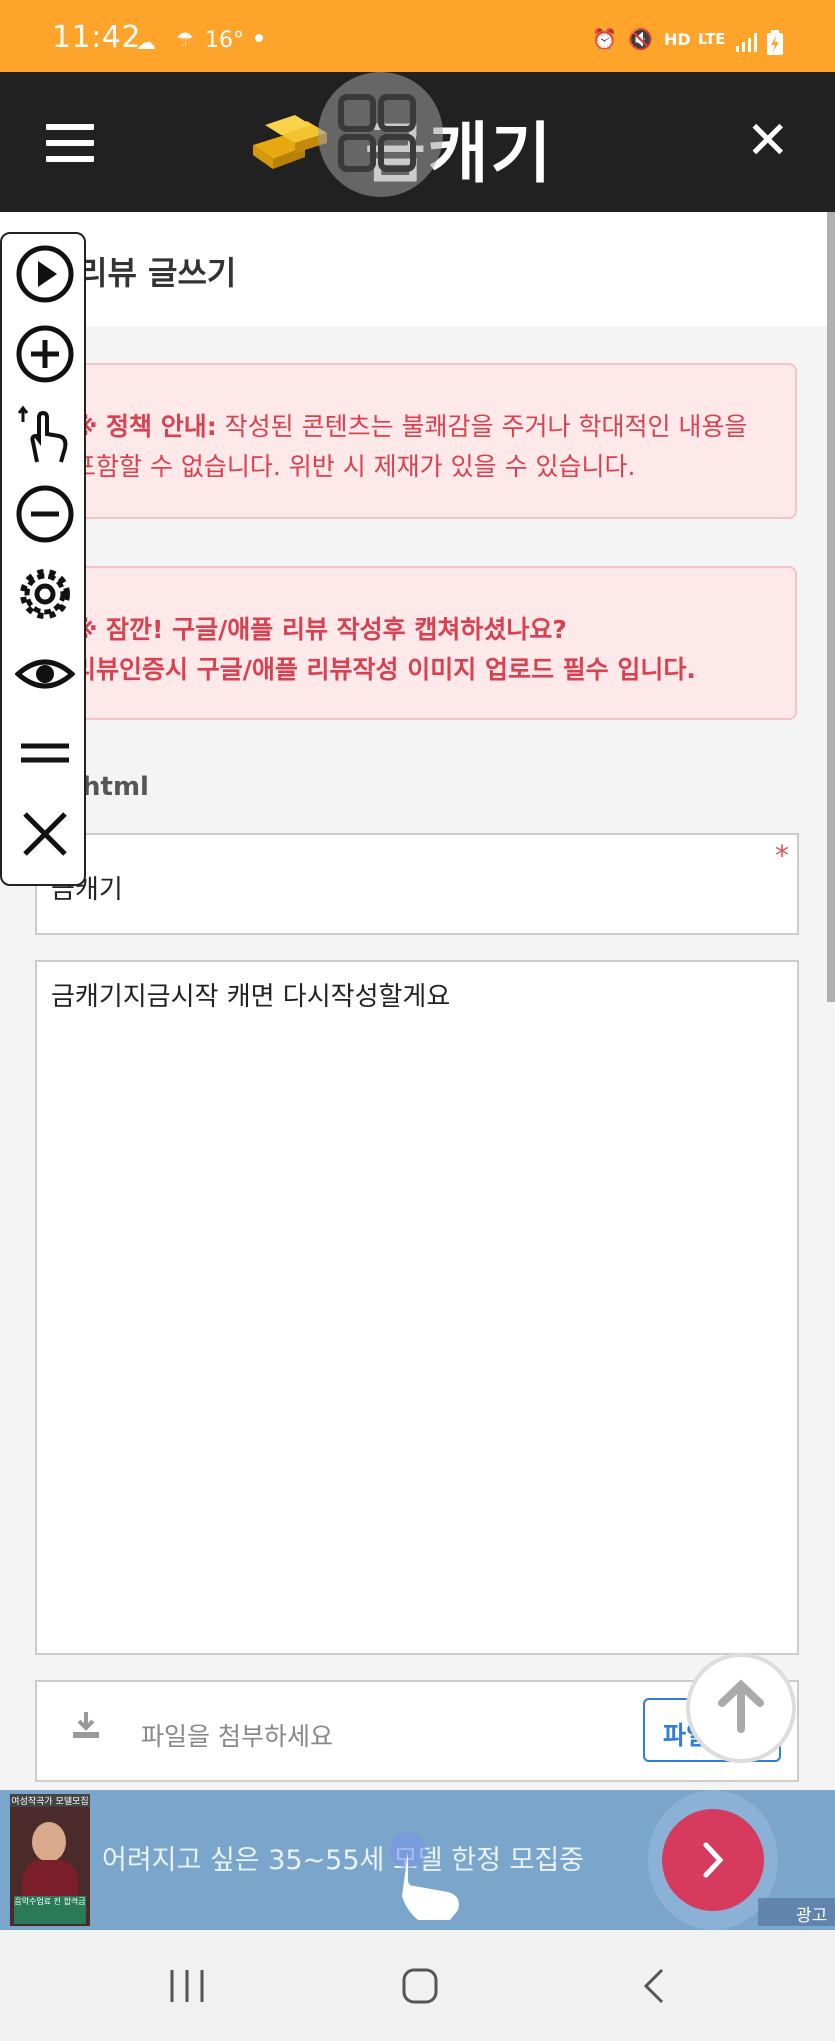 The height and width of the screenshot is (2041, 835). What do you see at coordinates (45, 514) in the screenshot?
I see `zoom-out-icon` at bounding box center [45, 514].